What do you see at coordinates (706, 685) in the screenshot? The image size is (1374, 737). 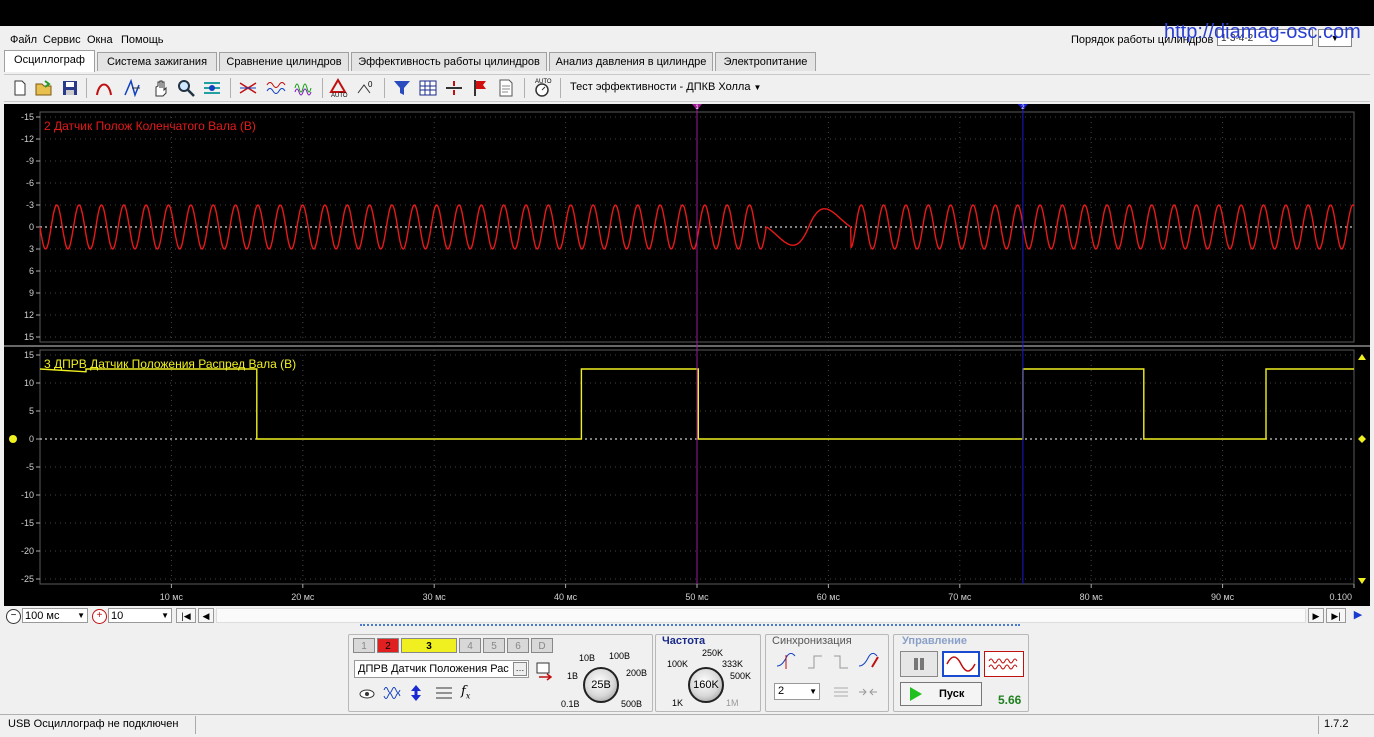 I see `frequency-knob: 160K` at bounding box center [706, 685].